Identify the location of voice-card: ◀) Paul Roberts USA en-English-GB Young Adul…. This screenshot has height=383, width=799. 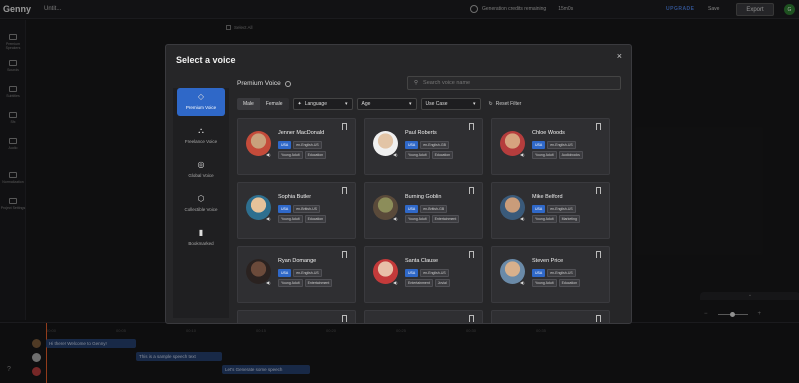
(423, 146).